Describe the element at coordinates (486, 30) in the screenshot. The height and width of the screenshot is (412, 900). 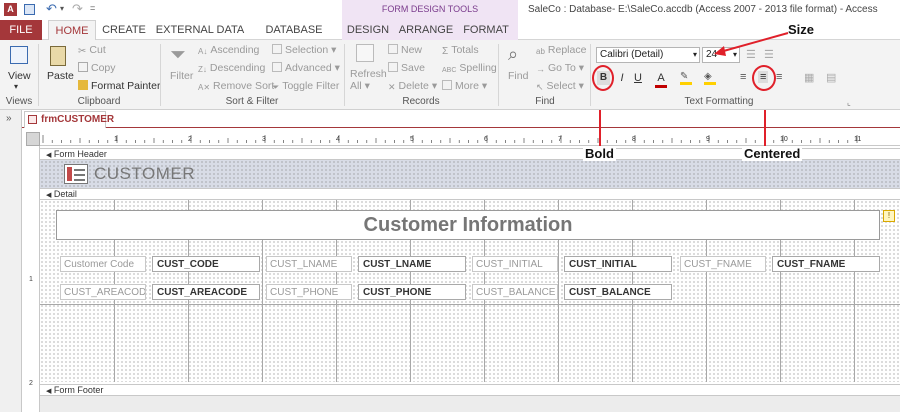
I see `tab-format: FORMAT` at that location.